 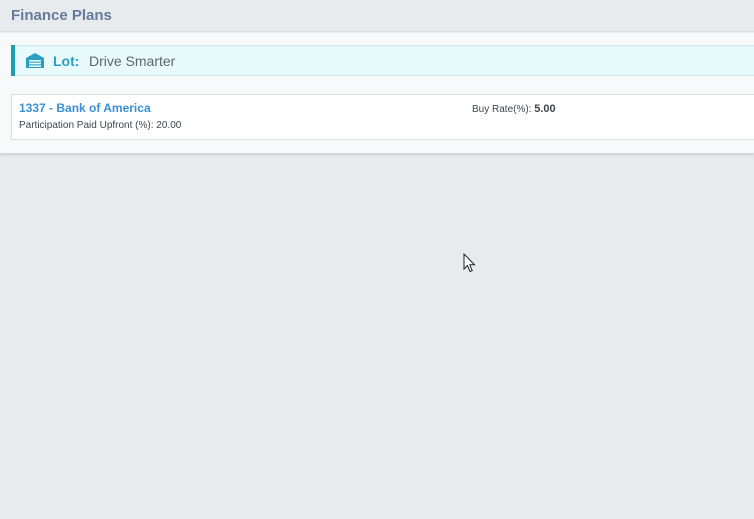 What do you see at coordinates (35, 60) in the screenshot?
I see `garage-icon` at bounding box center [35, 60].